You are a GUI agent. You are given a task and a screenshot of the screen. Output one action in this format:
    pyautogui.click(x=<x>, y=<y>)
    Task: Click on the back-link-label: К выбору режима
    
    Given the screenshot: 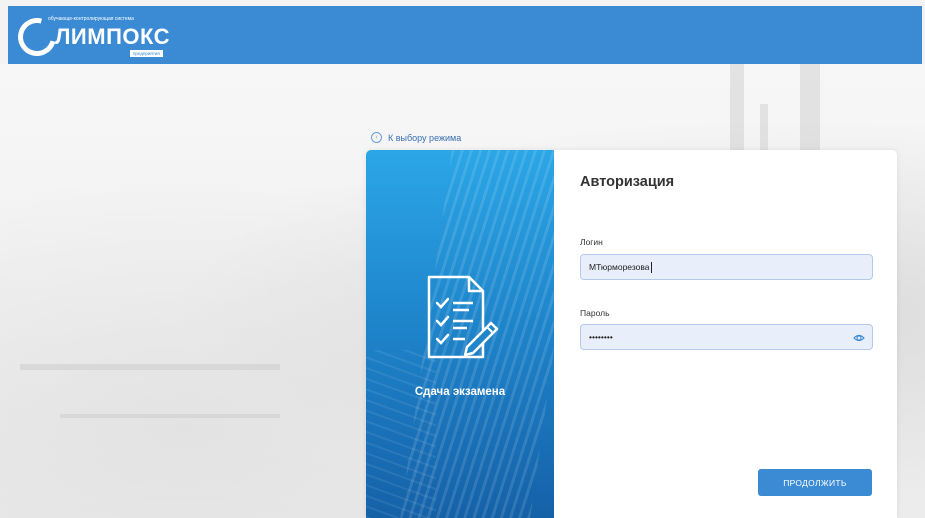 What is the action you would take?
    pyautogui.click(x=425, y=137)
    